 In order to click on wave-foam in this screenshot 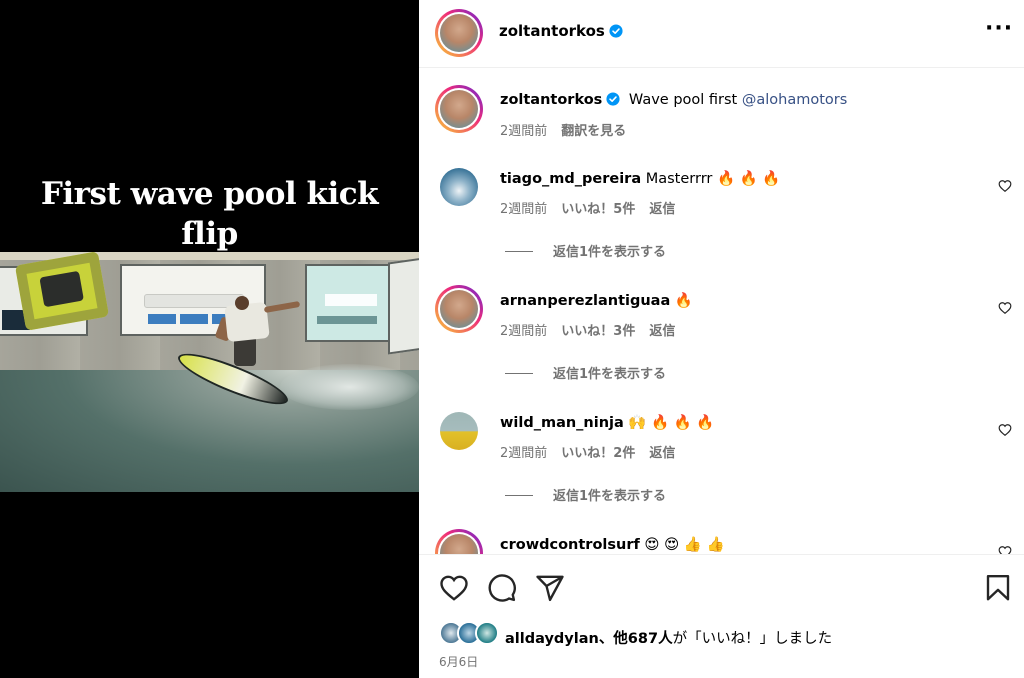, I will do `click(349, 387)`.